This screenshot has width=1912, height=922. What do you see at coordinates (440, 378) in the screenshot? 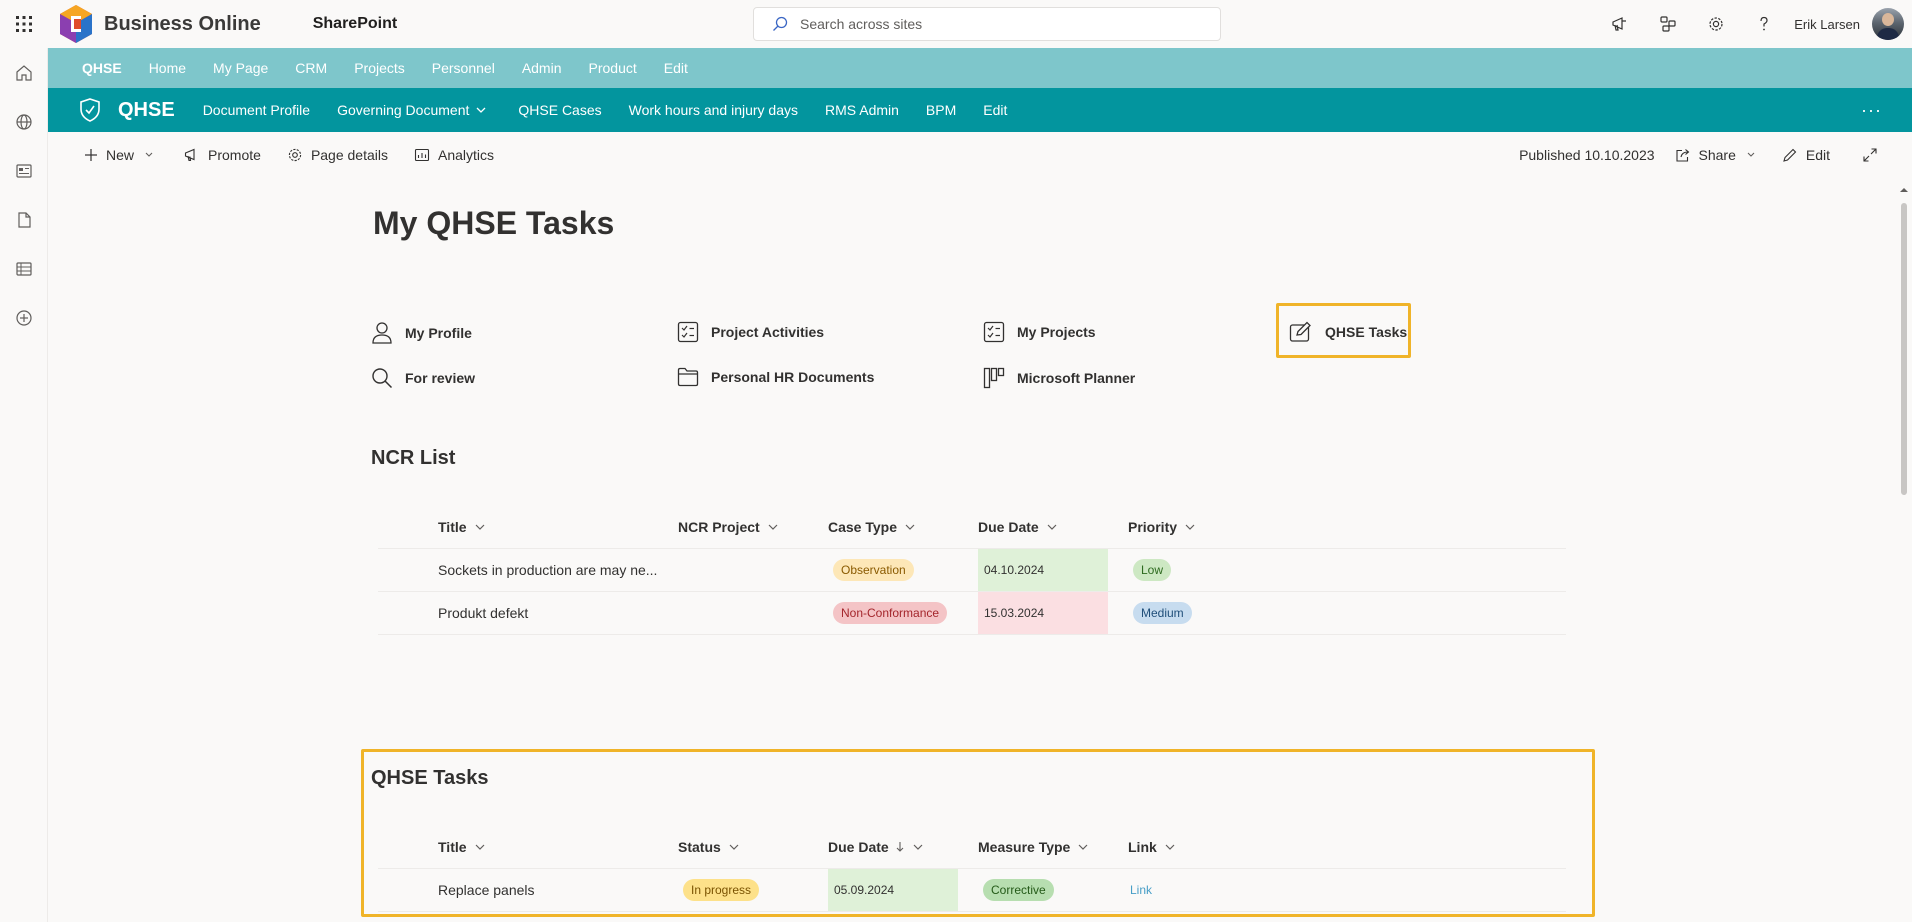
I see `quicklink-label: For review` at bounding box center [440, 378].